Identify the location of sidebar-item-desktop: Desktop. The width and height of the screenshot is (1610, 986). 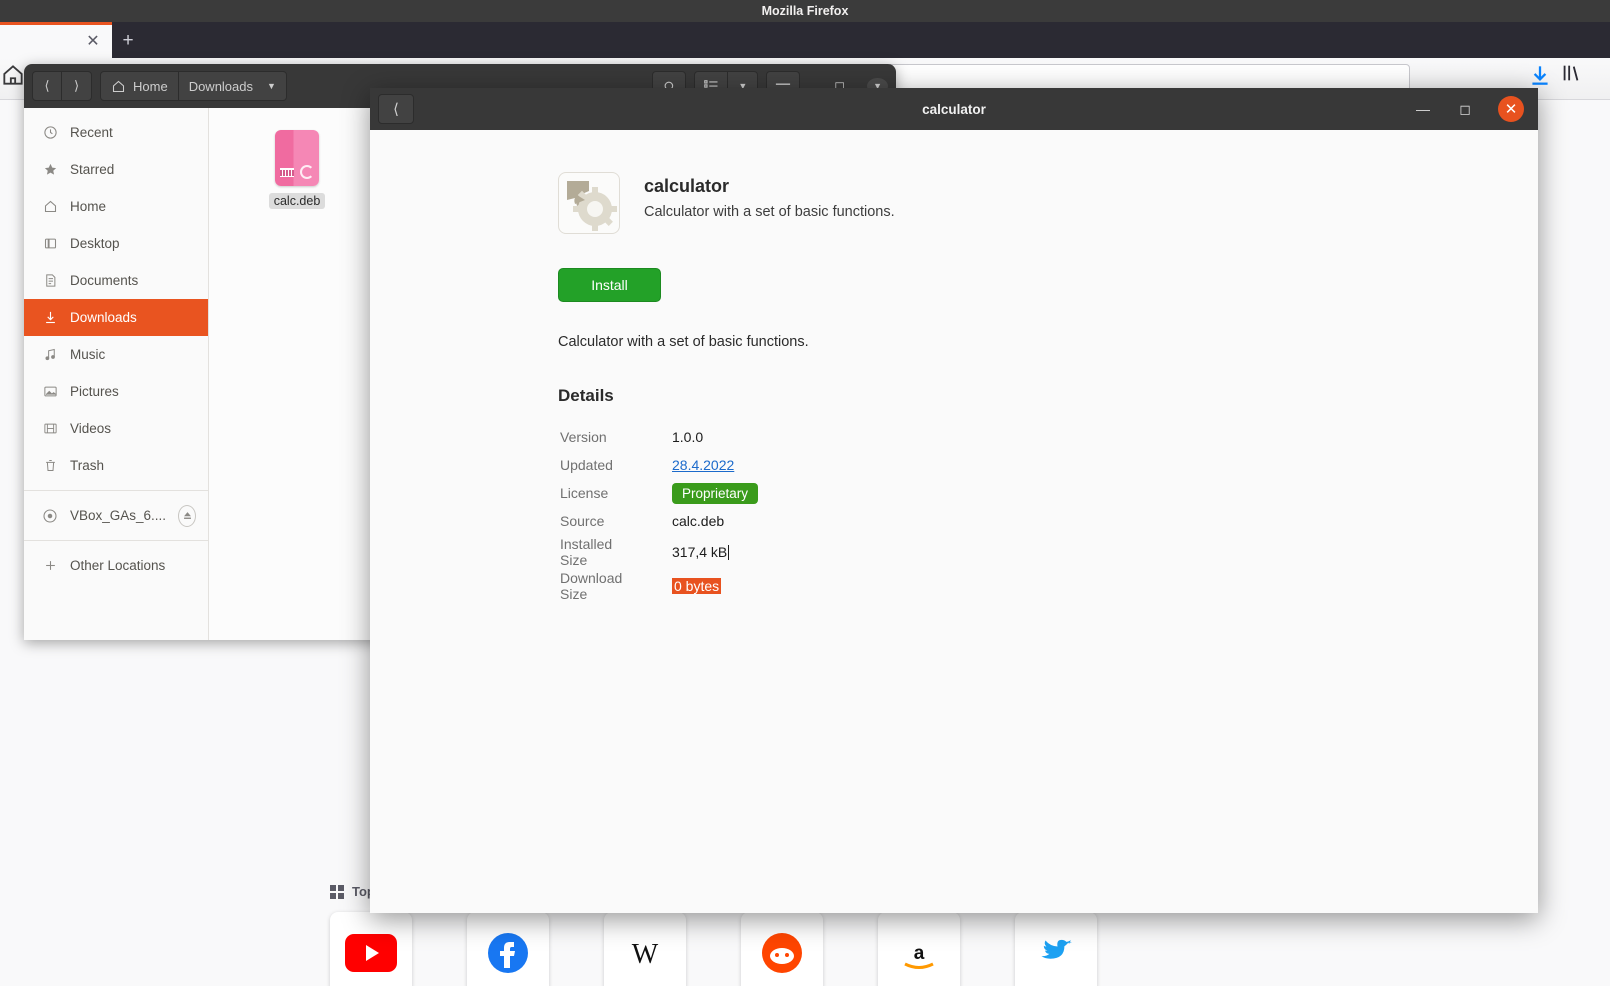
(116, 243).